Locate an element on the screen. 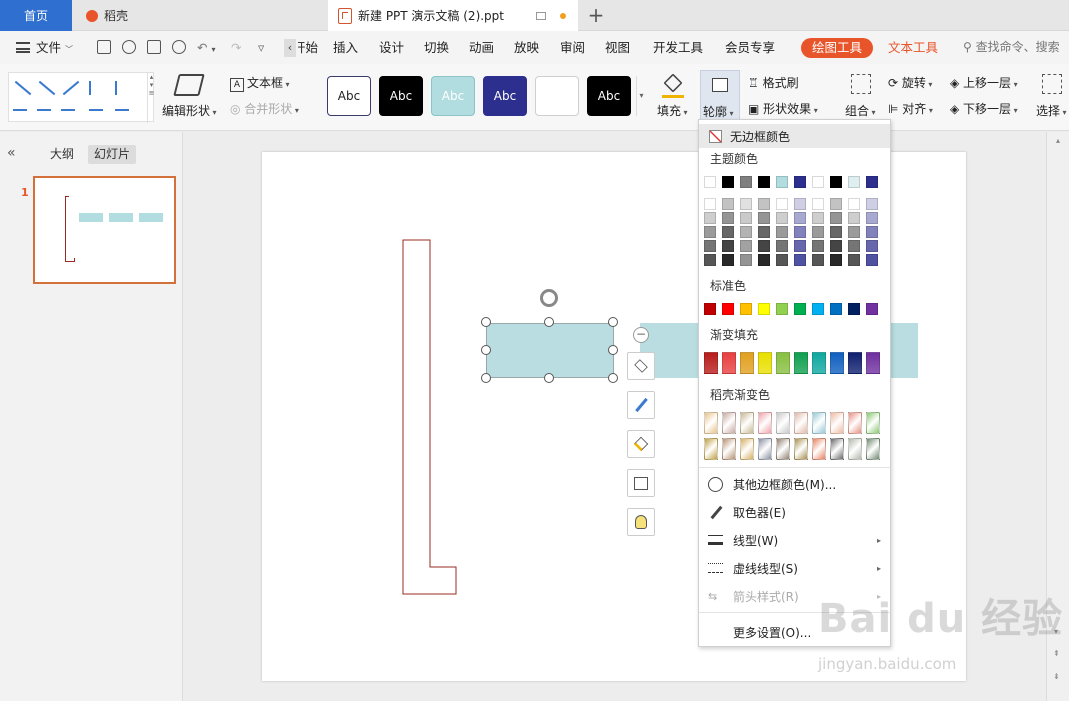 The width and height of the screenshot is (1069, 701). resize-handle-bl is located at coordinates (486, 378).